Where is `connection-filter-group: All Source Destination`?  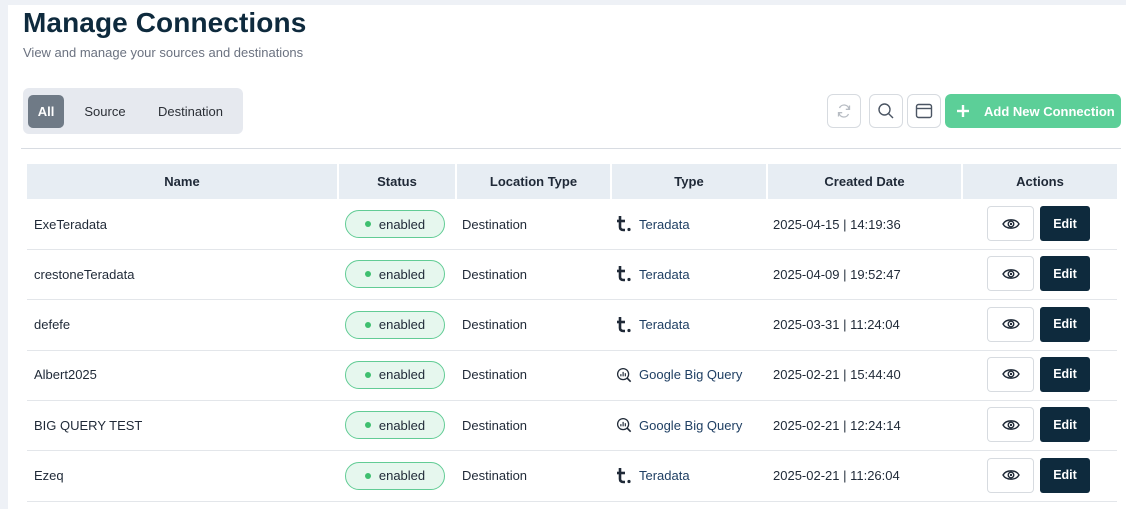 connection-filter-group: All Source Destination is located at coordinates (133, 111).